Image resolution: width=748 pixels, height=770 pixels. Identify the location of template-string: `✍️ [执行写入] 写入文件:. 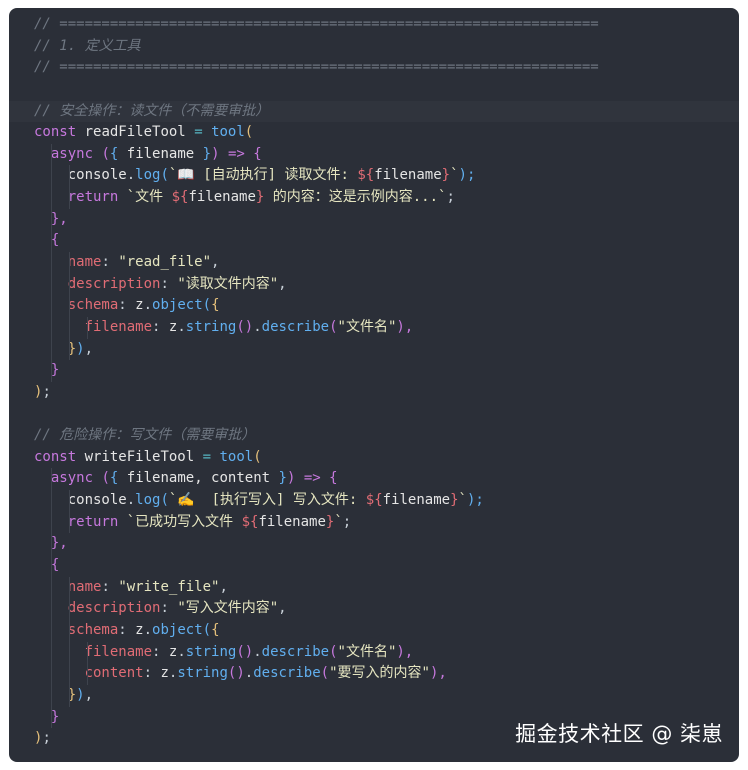
(267, 500).